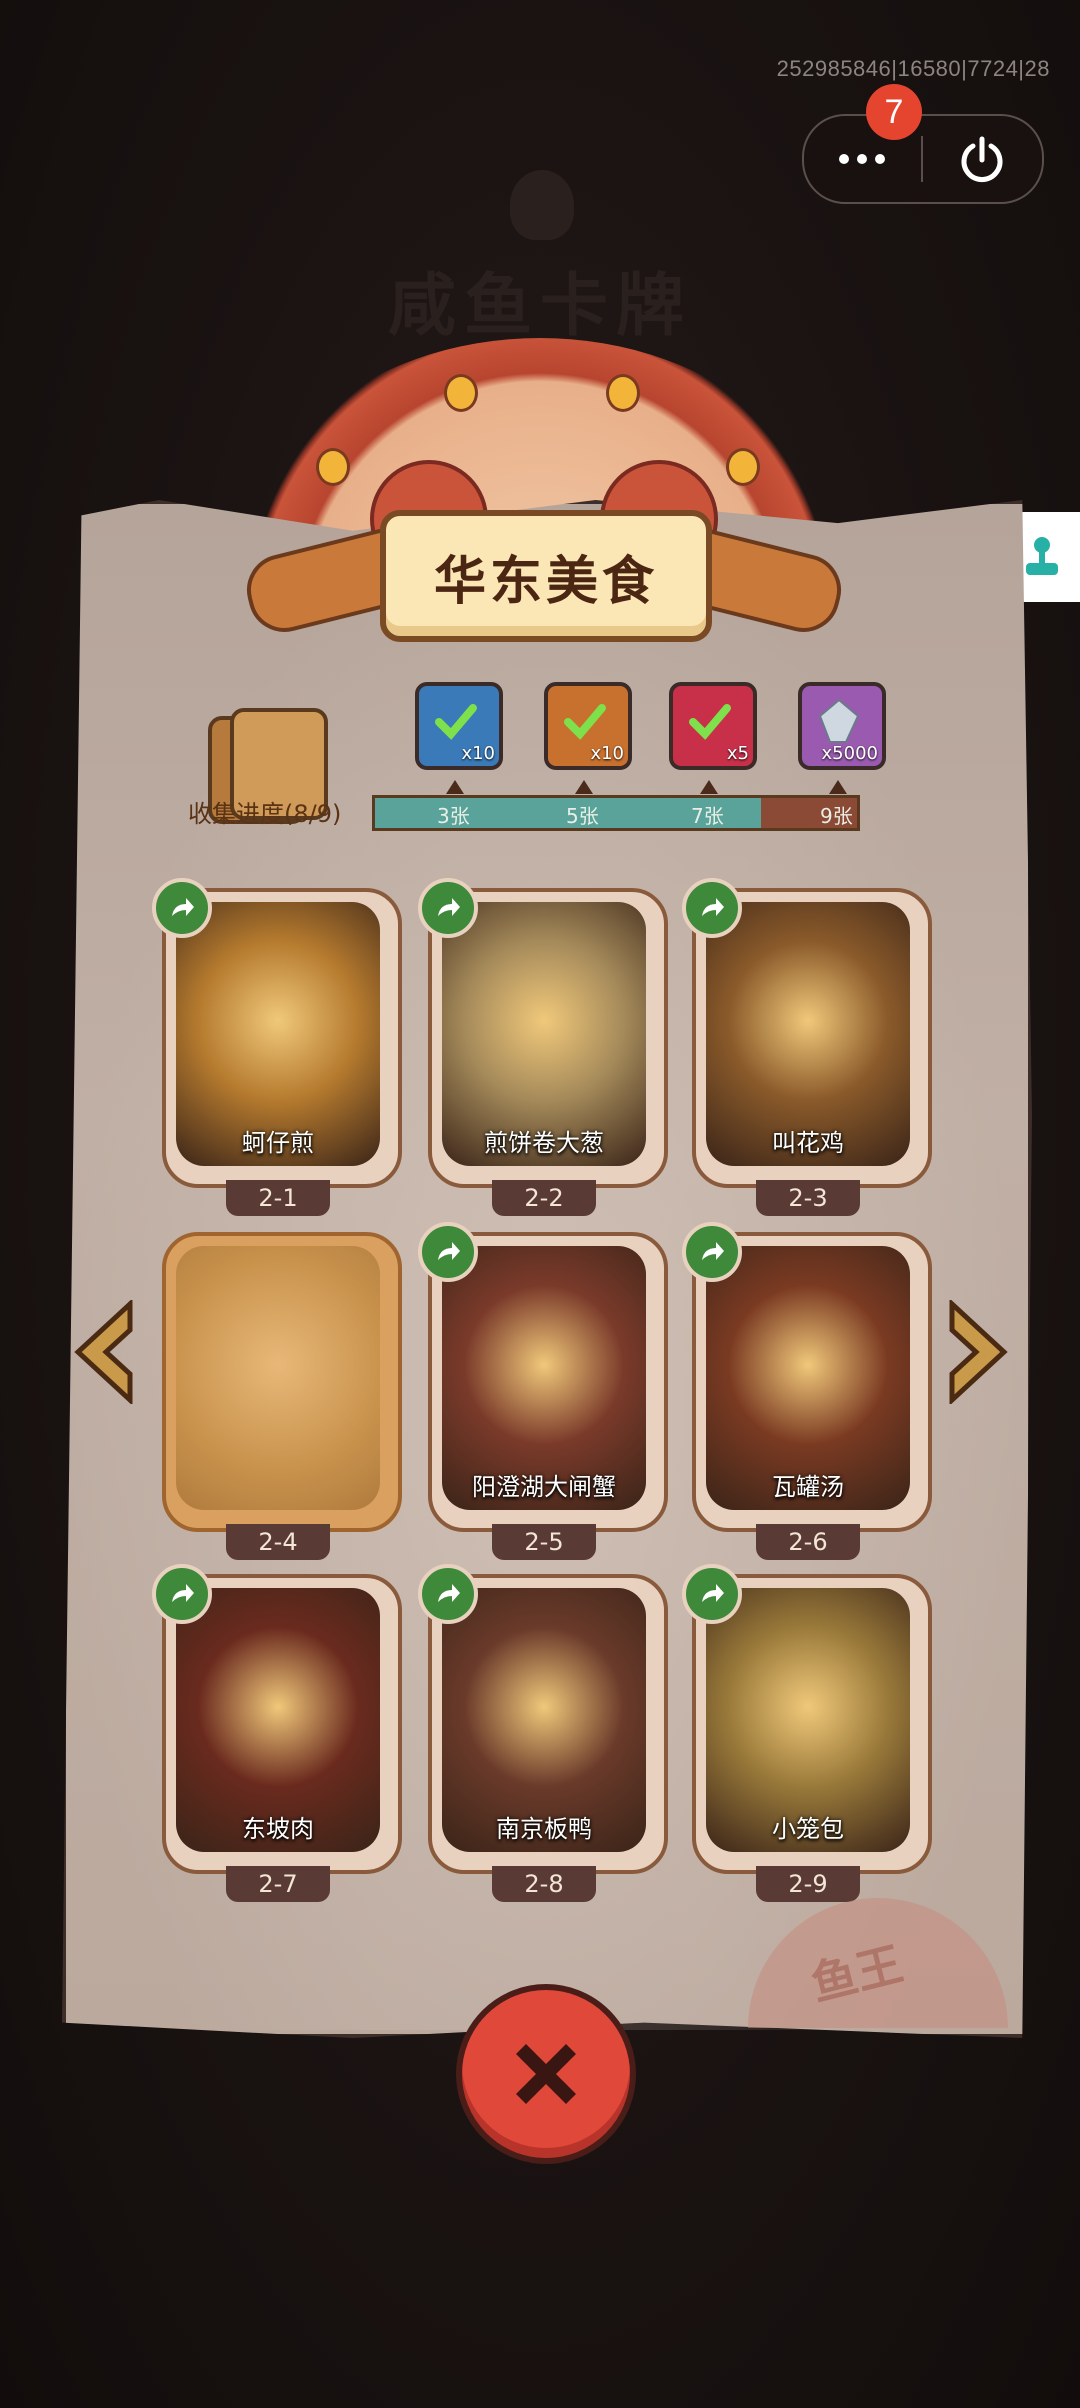 This screenshot has width=1080, height=2408. I want to click on notification-badge: 7, so click(894, 112).